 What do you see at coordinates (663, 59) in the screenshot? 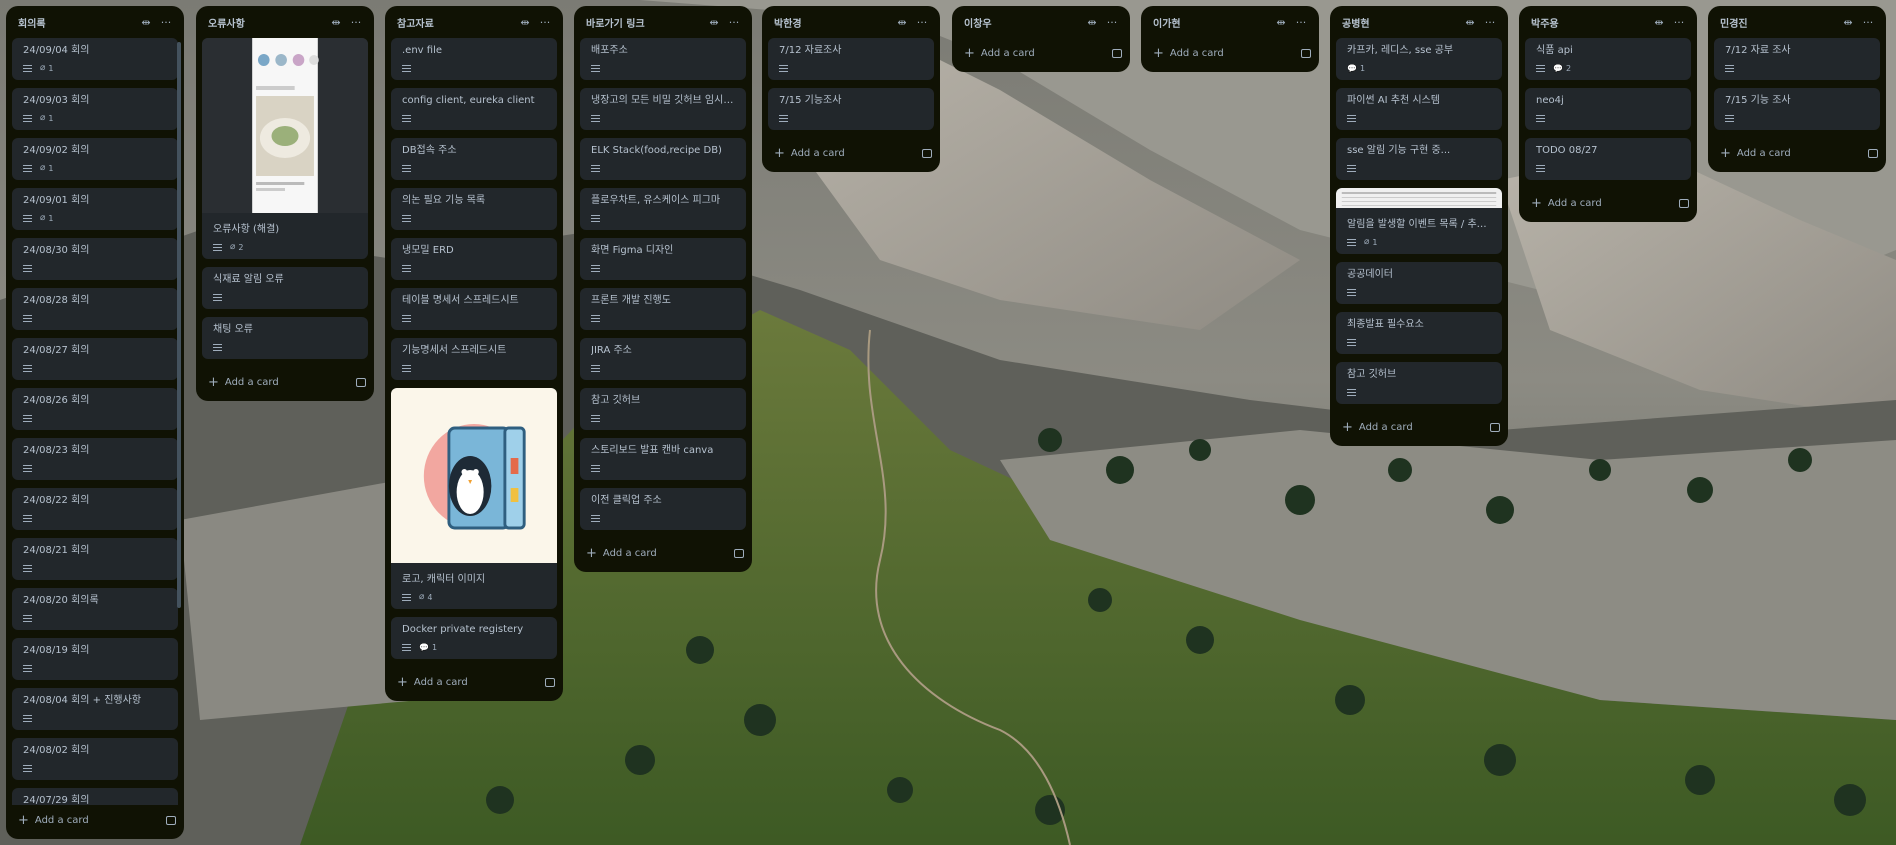
I see `card: 배포주소` at bounding box center [663, 59].